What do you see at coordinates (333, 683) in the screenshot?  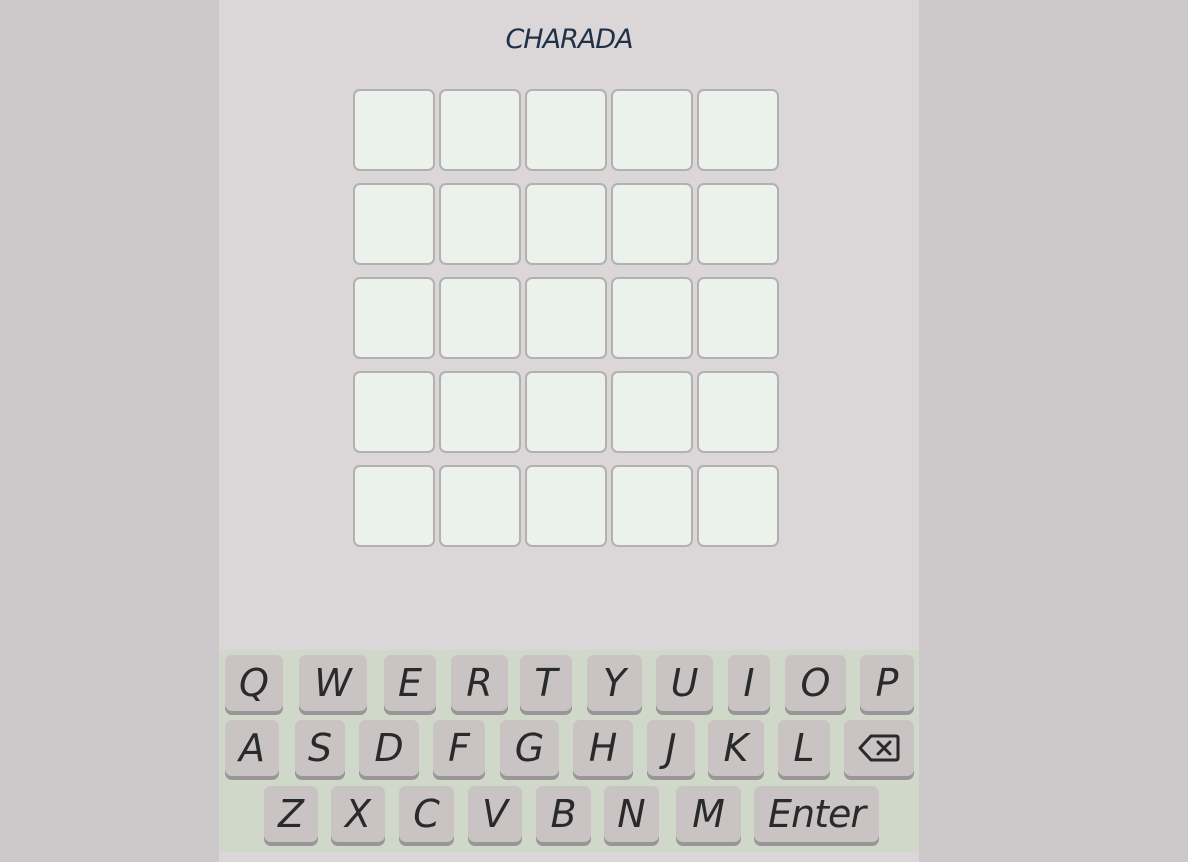 I see `key-w: W` at bounding box center [333, 683].